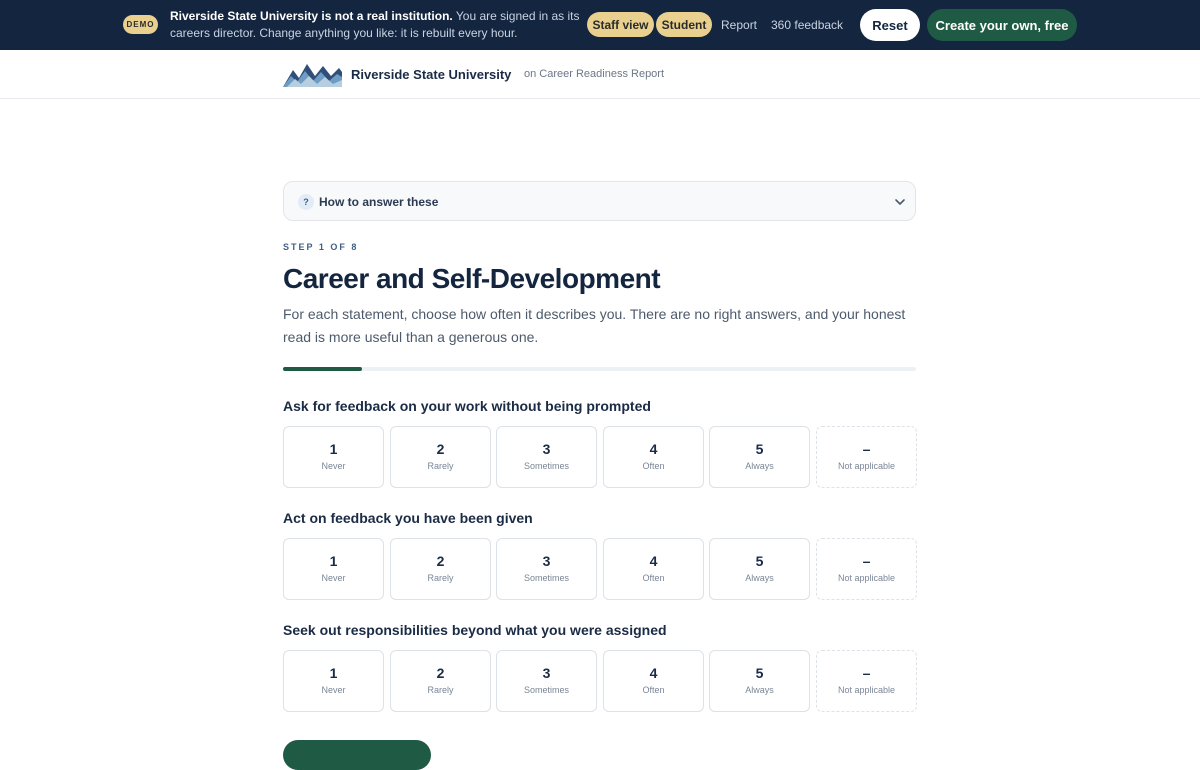  I want to click on demo-badge: DEMO, so click(140, 24).